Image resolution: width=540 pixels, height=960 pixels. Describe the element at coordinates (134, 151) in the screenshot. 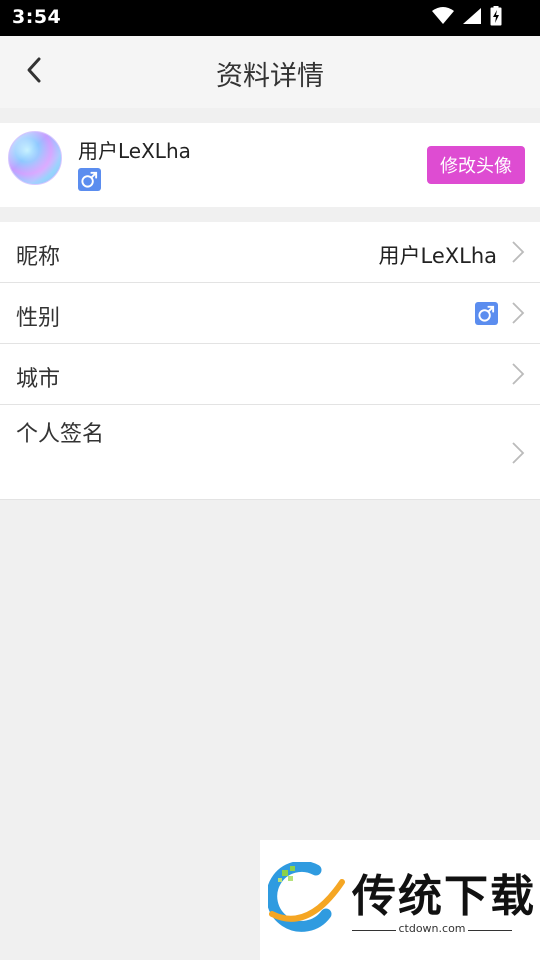

I see `profile-name: 用户LeXLha` at that location.